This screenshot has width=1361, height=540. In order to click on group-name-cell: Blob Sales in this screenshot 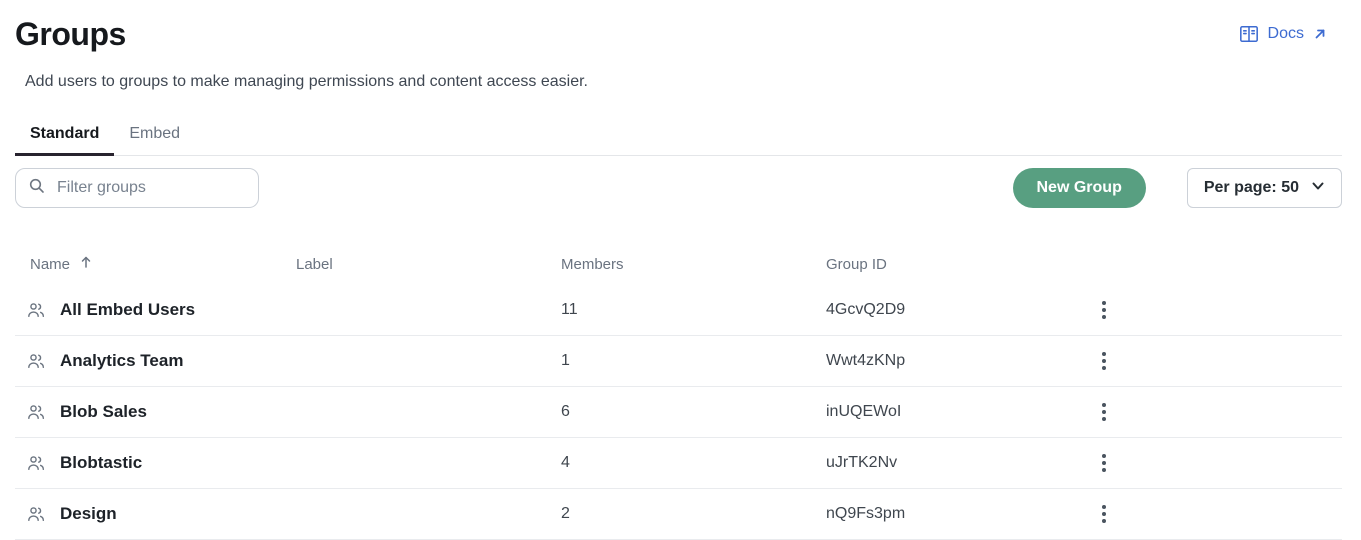, I will do `click(155, 412)`.